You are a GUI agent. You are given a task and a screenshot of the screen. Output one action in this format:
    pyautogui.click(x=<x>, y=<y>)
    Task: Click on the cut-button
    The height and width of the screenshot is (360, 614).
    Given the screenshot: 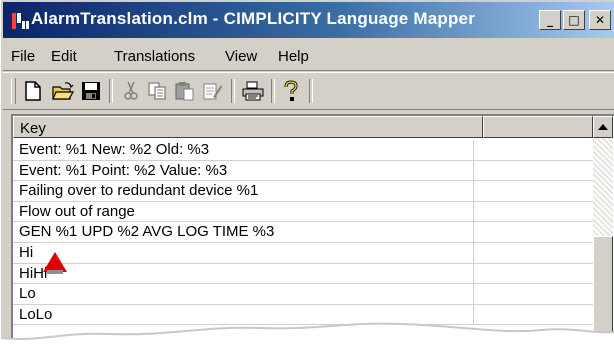 What is the action you would take?
    pyautogui.click(x=131, y=91)
    